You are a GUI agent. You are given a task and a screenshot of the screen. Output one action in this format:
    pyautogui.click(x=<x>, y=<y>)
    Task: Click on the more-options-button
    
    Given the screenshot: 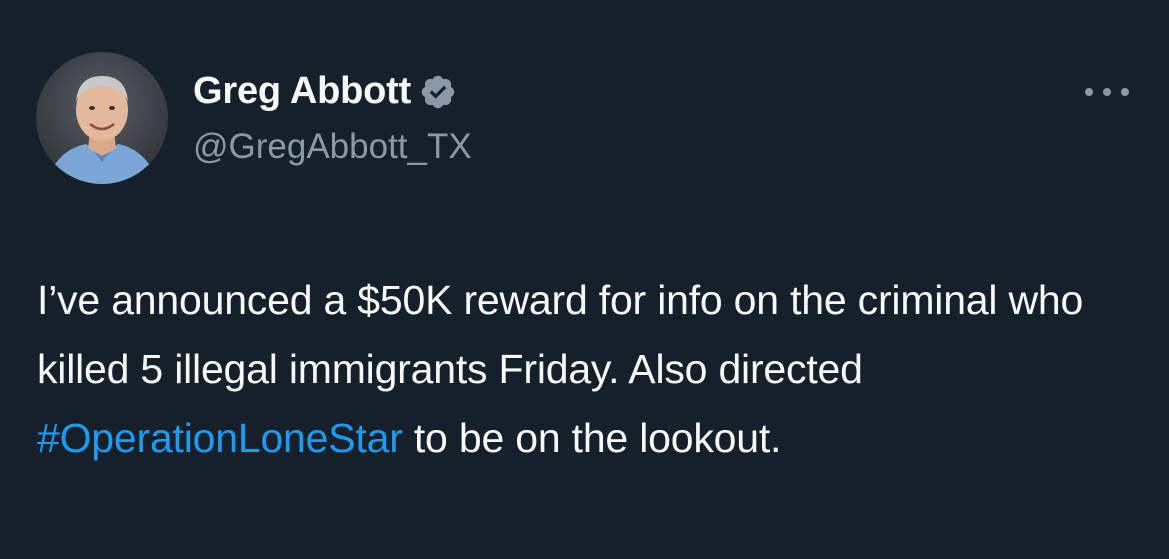 What is the action you would take?
    pyautogui.click(x=1107, y=92)
    